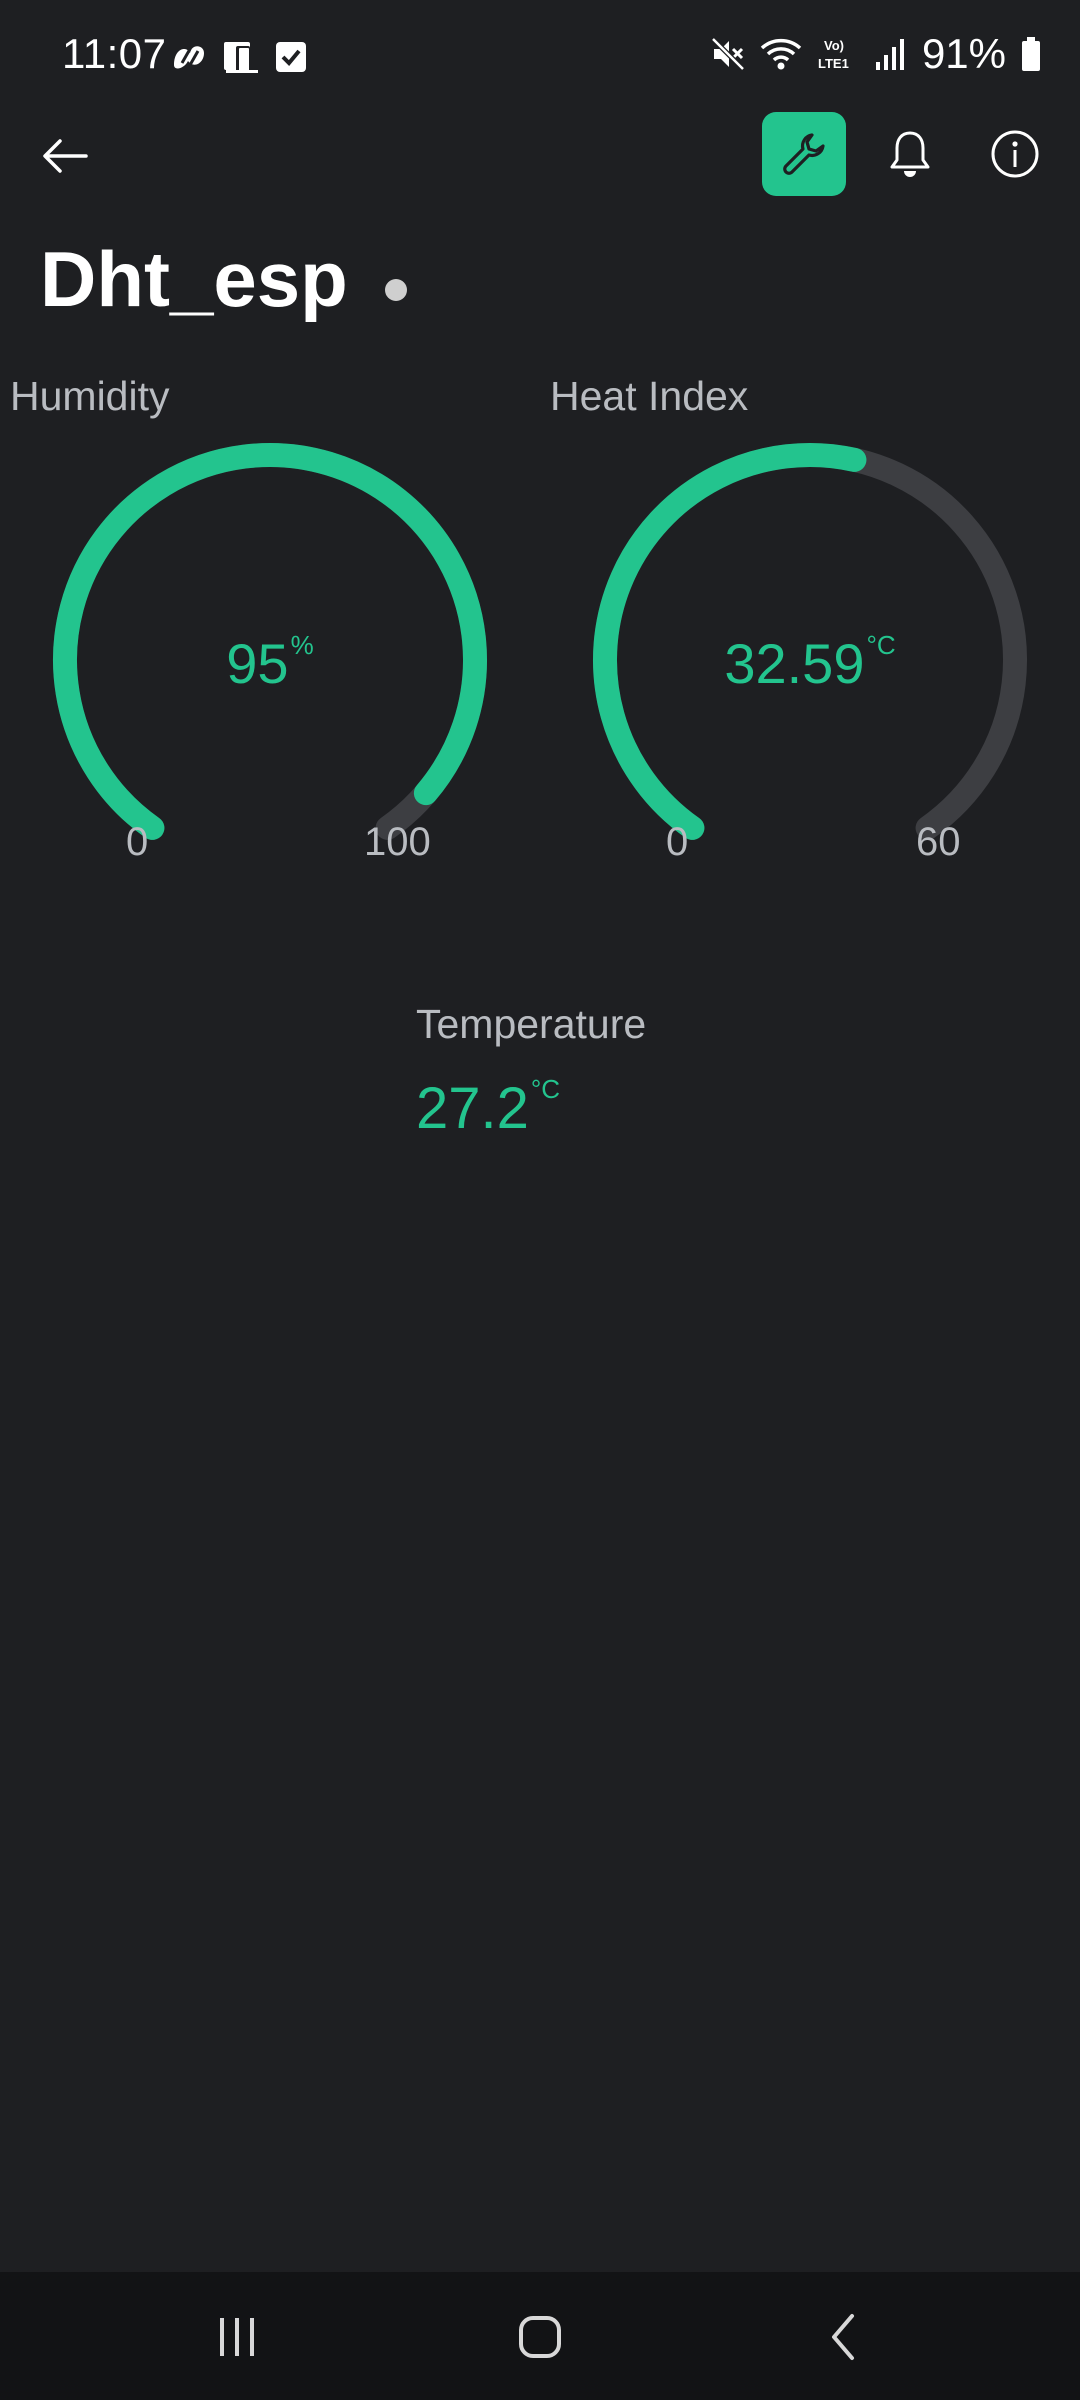 The width and height of the screenshot is (1080, 2400). I want to click on status-notification-icons, so click(239, 57).